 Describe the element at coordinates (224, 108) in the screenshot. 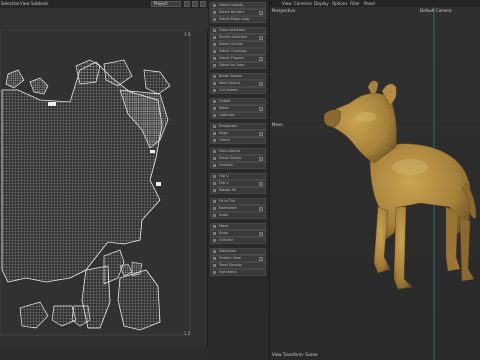

I see `tool-label: Relax` at that location.